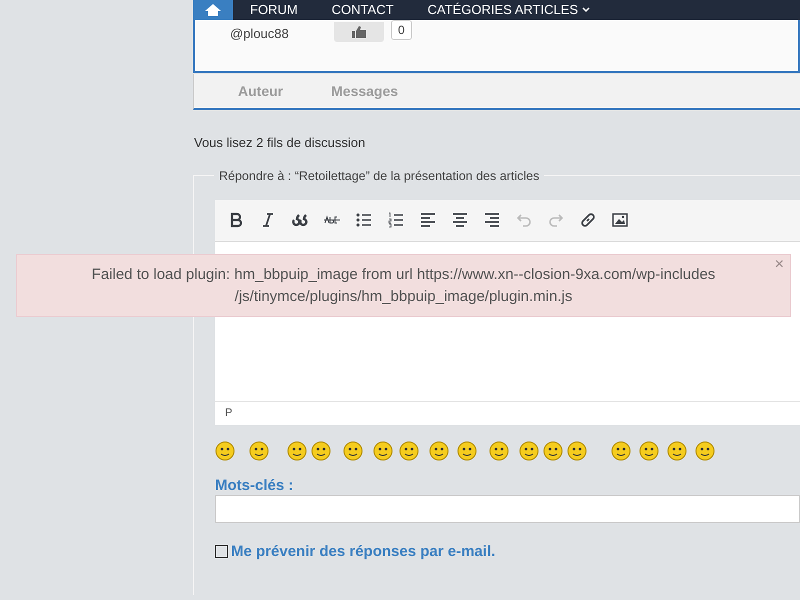 This screenshot has height=600, width=800. Describe the element at coordinates (254, 485) in the screenshot. I see `keywords-label: Mots-clés :` at that location.